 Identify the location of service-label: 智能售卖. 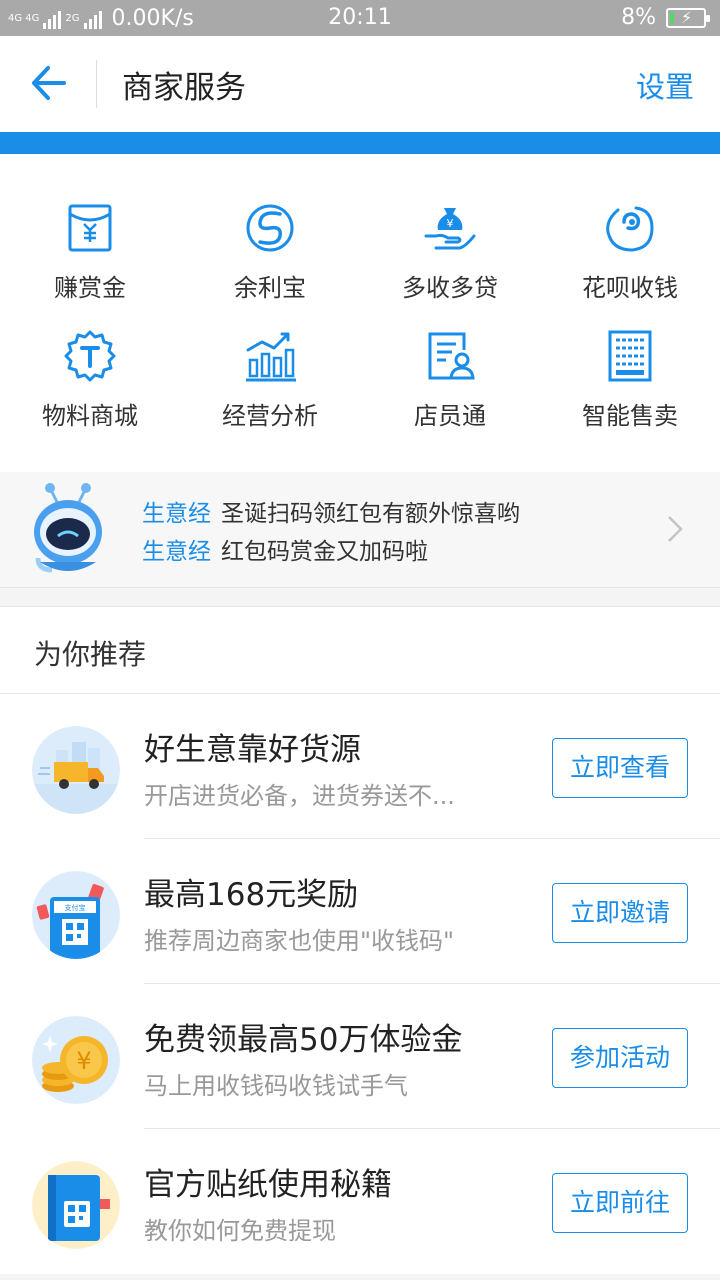
(630, 416).